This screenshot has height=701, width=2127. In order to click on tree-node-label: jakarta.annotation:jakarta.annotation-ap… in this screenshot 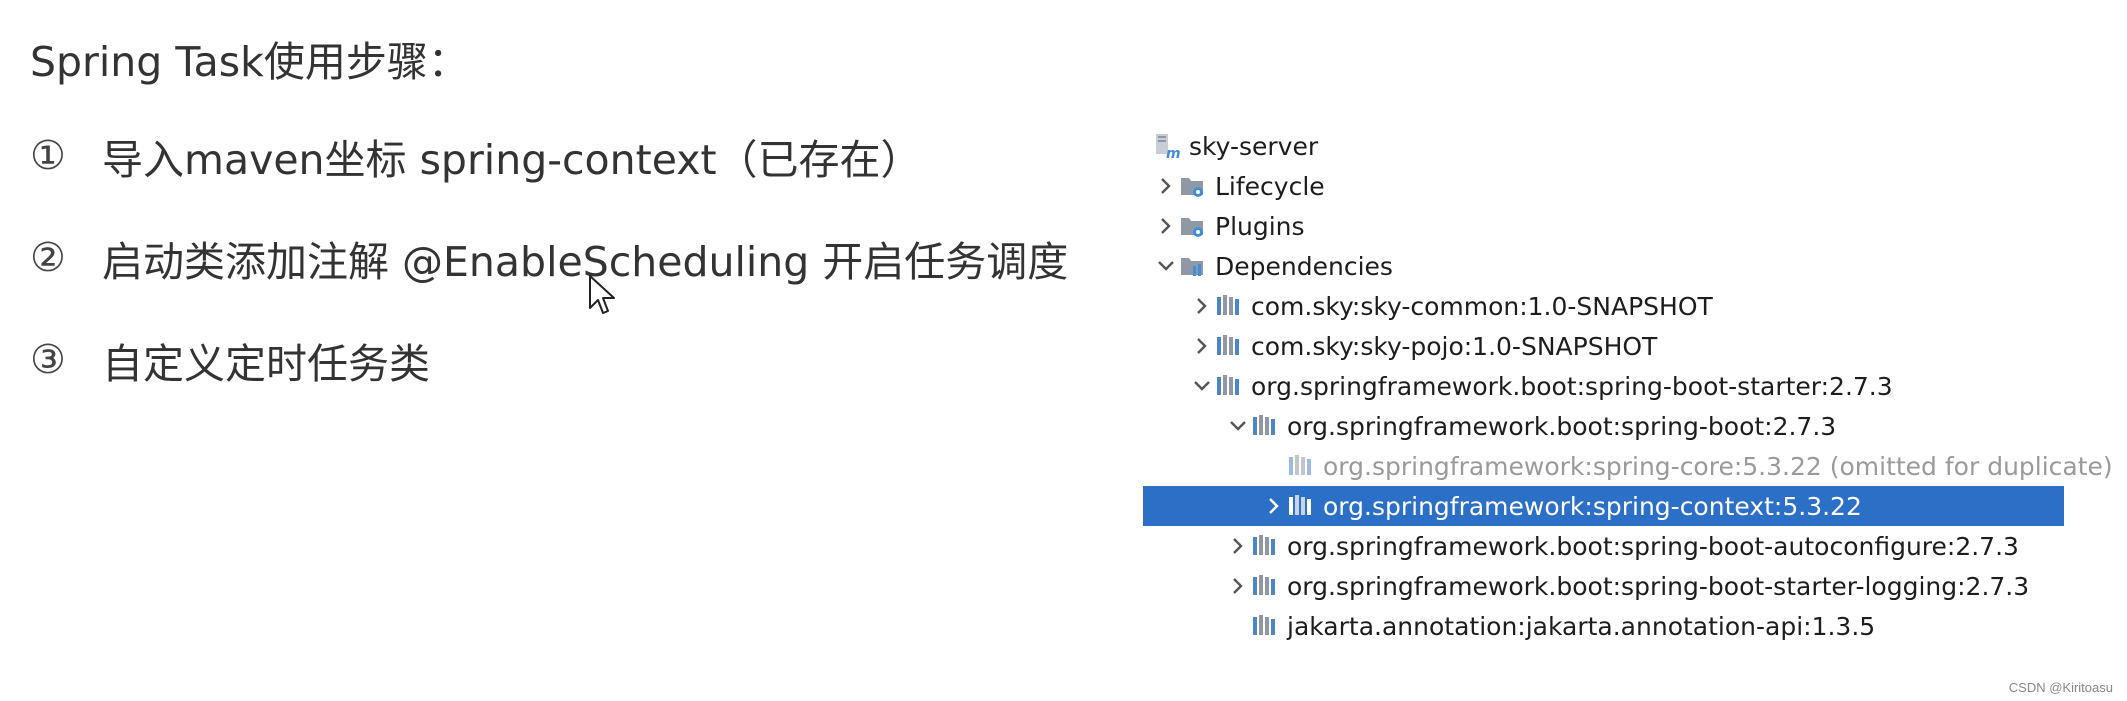, I will do `click(1581, 626)`.